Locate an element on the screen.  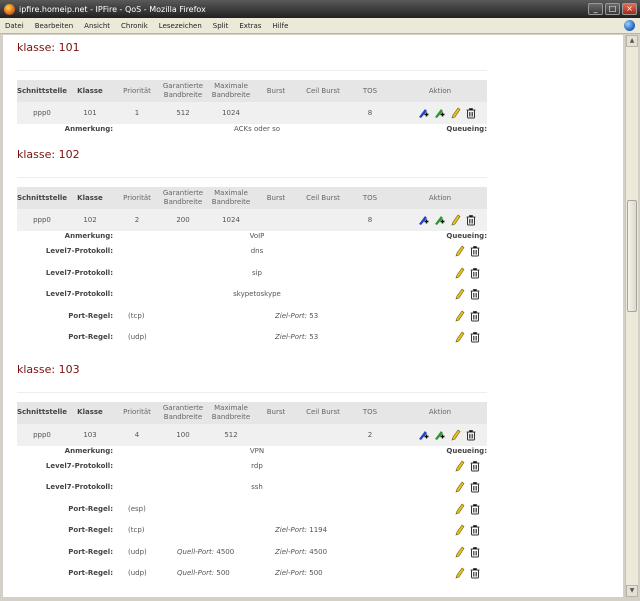
queueing-label: Queueing: is located at coordinates (466, 236).